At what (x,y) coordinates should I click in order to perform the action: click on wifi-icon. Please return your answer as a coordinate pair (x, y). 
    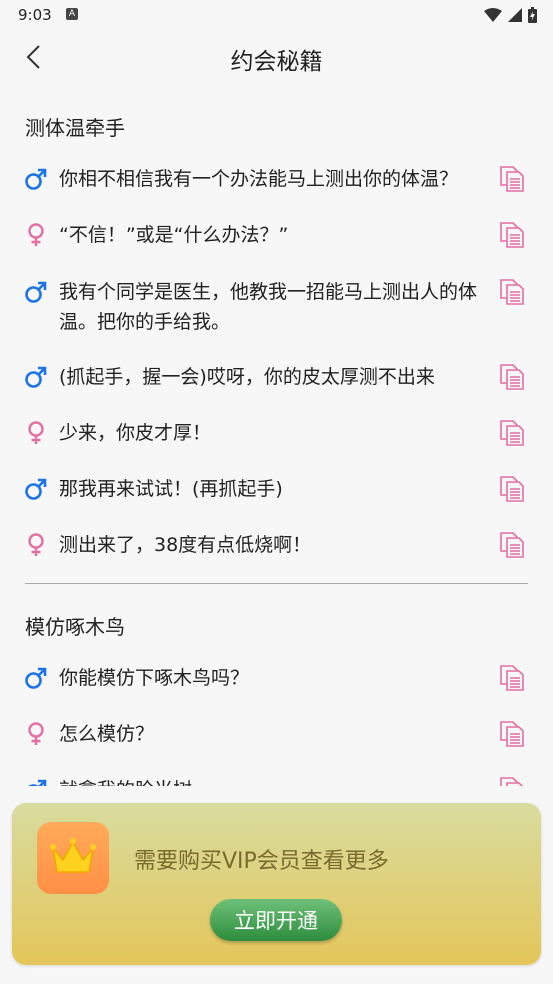
    Looking at the image, I should click on (493, 15).